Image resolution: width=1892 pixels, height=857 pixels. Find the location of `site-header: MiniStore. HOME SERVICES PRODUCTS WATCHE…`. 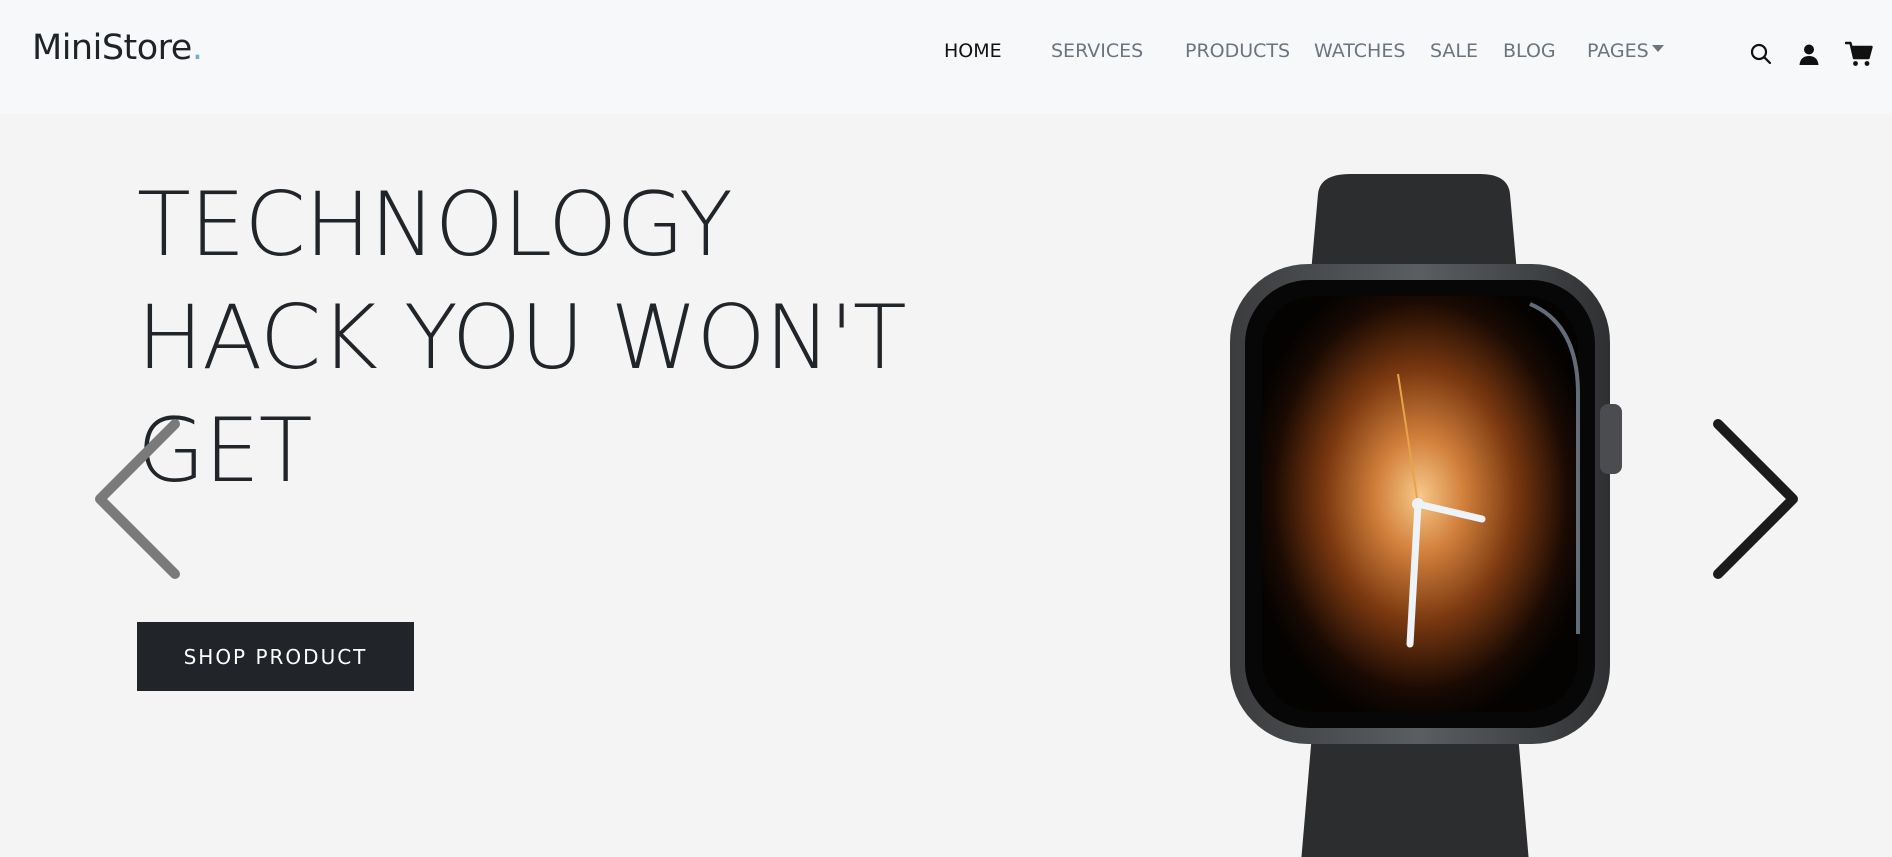

site-header: MiniStore. HOME SERVICES PRODUCTS WATCHE… is located at coordinates (946, 57).